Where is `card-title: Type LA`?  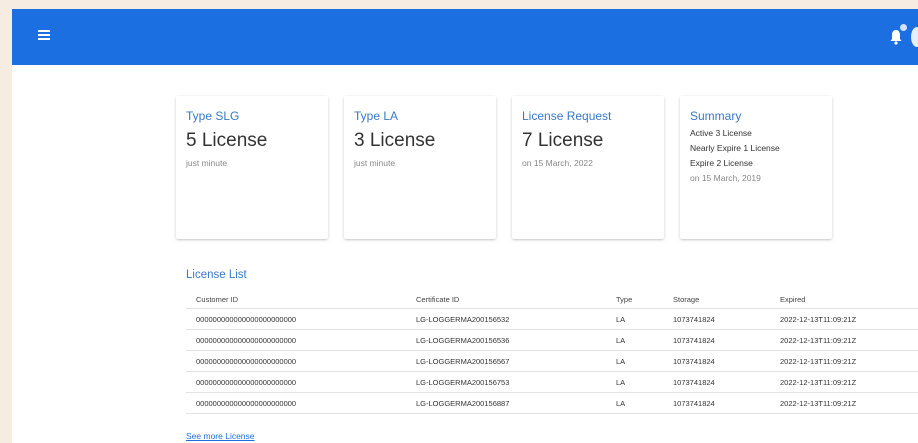
card-title: Type LA is located at coordinates (376, 116).